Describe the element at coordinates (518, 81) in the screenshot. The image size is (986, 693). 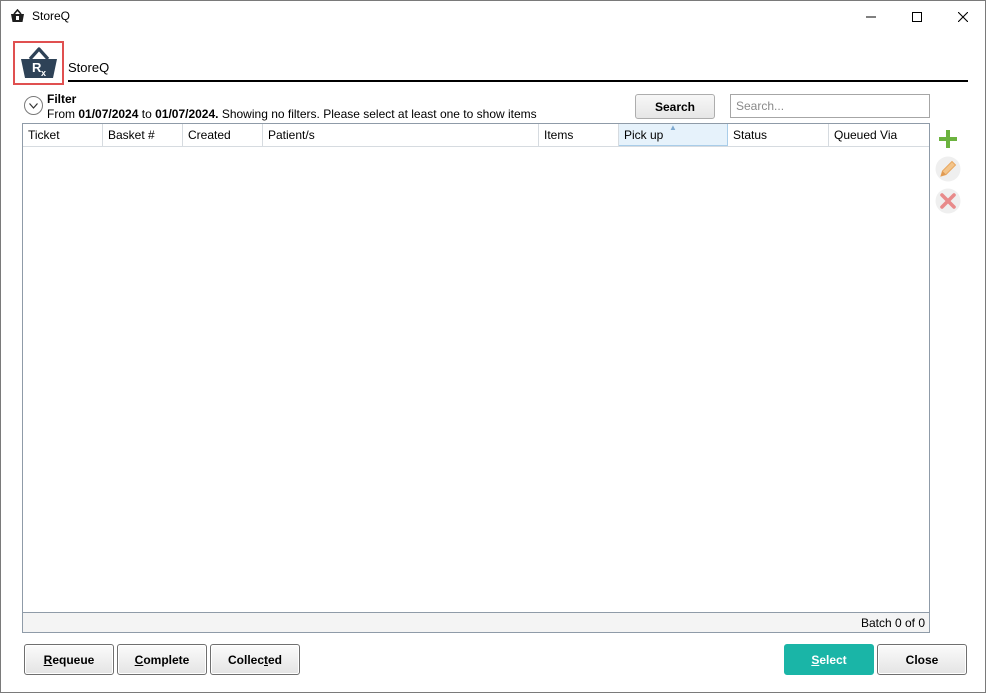
I see `heading-divider` at that location.